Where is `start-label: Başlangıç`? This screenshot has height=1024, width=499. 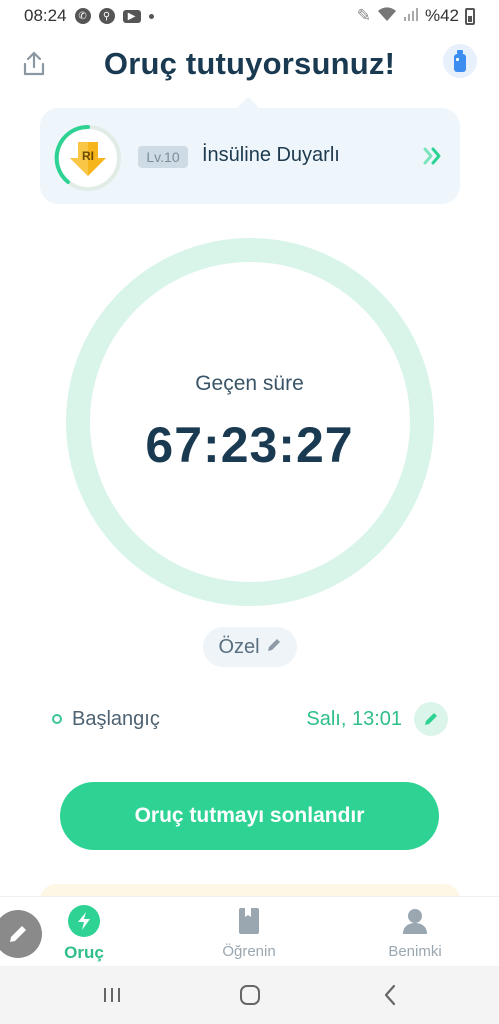 start-label: Başlangıç is located at coordinates (116, 719).